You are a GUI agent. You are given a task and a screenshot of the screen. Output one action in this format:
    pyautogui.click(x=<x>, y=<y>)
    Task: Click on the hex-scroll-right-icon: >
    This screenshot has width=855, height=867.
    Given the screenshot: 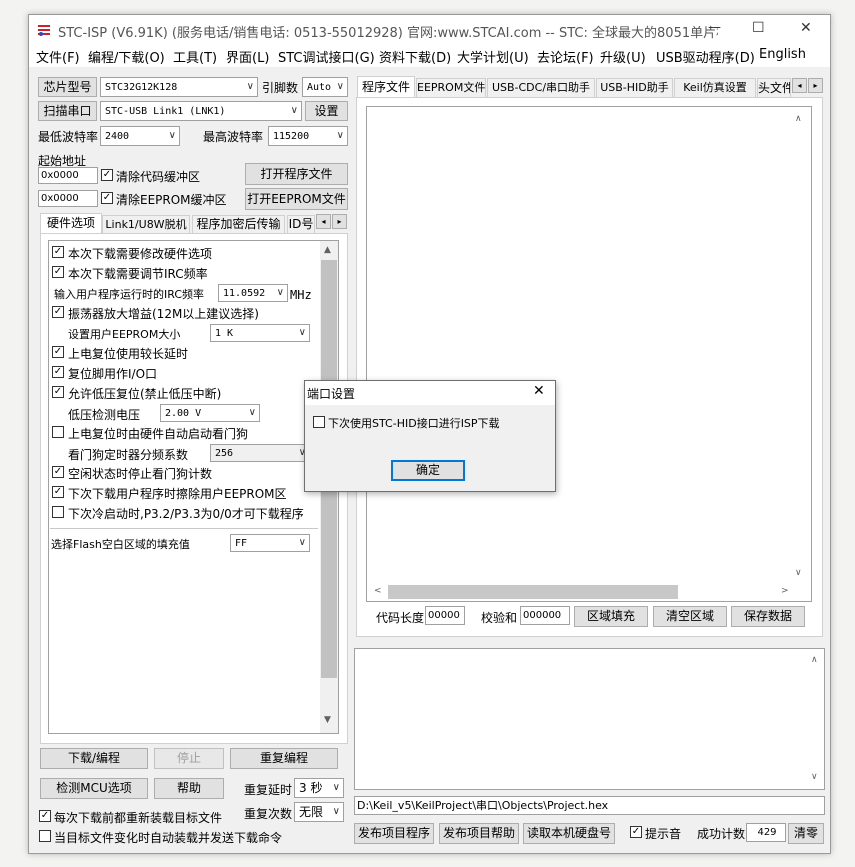 What is the action you would take?
    pyautogui.click(x=785, y=591)
    